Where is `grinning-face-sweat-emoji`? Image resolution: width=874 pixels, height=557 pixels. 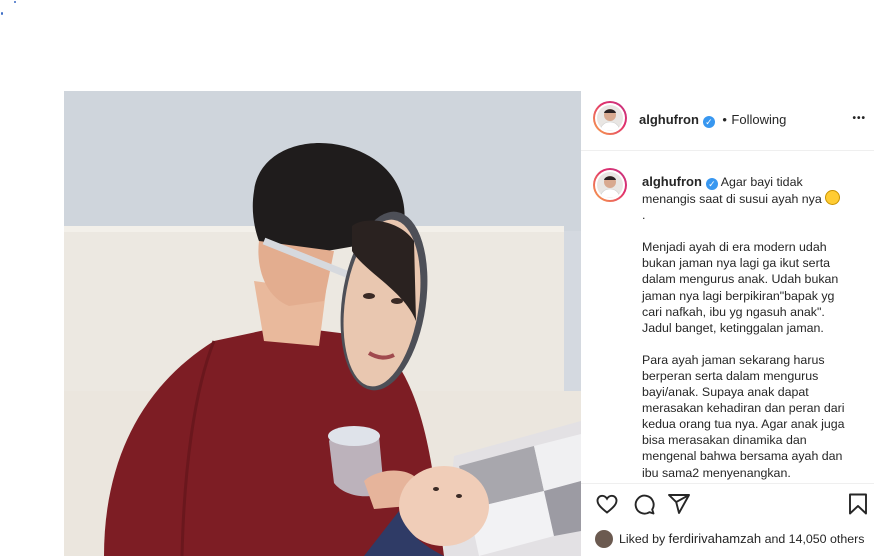 grinning-face-sweat-emoji is located at coordinates (833, 198).